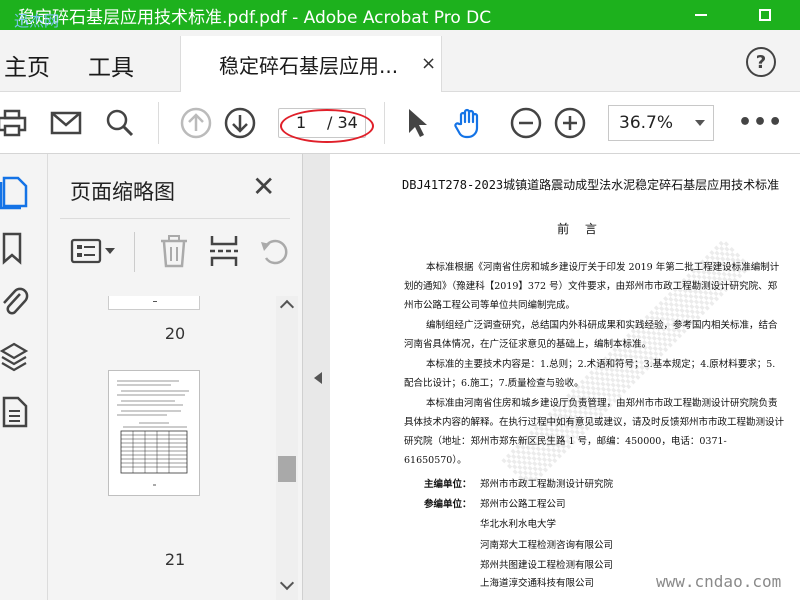 This screenshot has height=600, width=800. I want to click on more-tools-icon: •••, so click(760, 122).